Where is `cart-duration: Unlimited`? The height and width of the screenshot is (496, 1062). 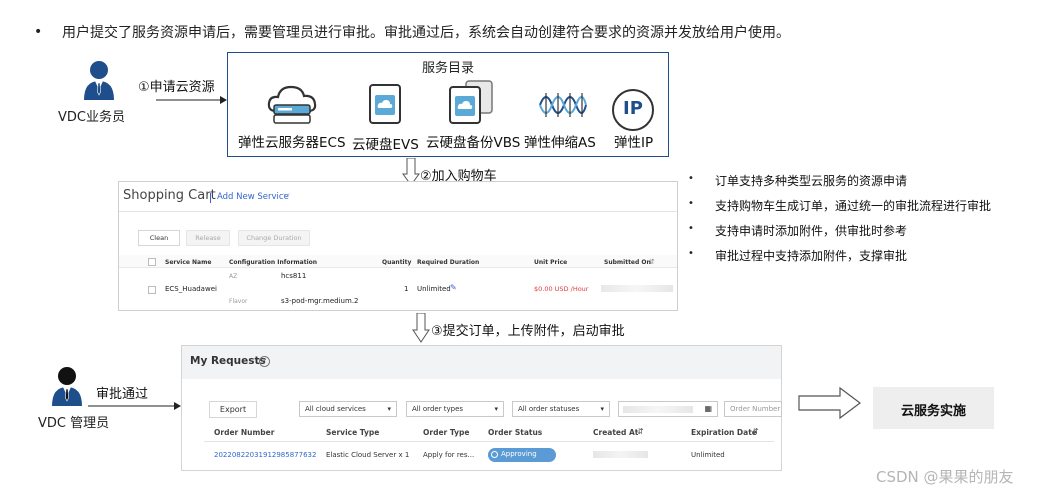 cart-duration: Unlimited is located at coordinates (434, 289).